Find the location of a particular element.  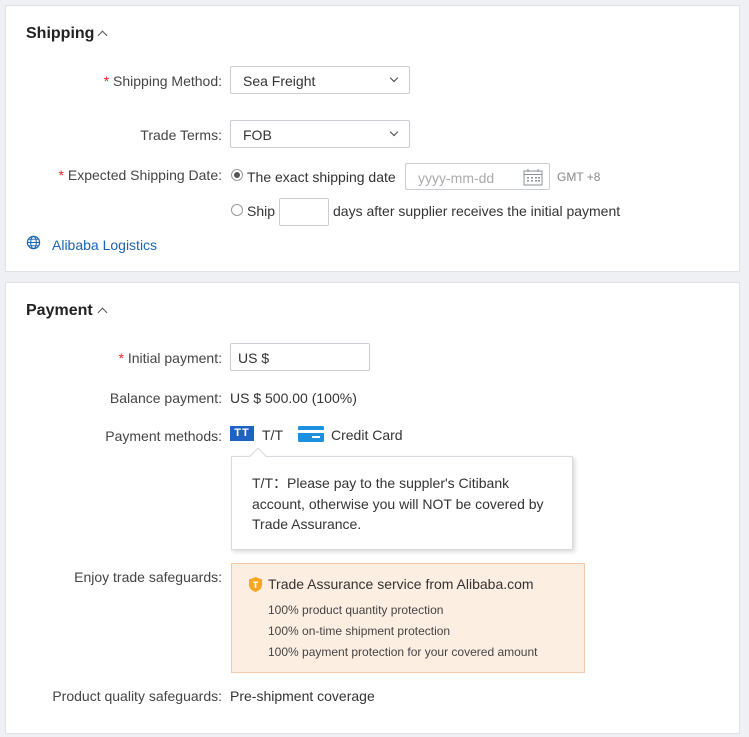

tooltip-arrow is located at coordinates (258, 456).